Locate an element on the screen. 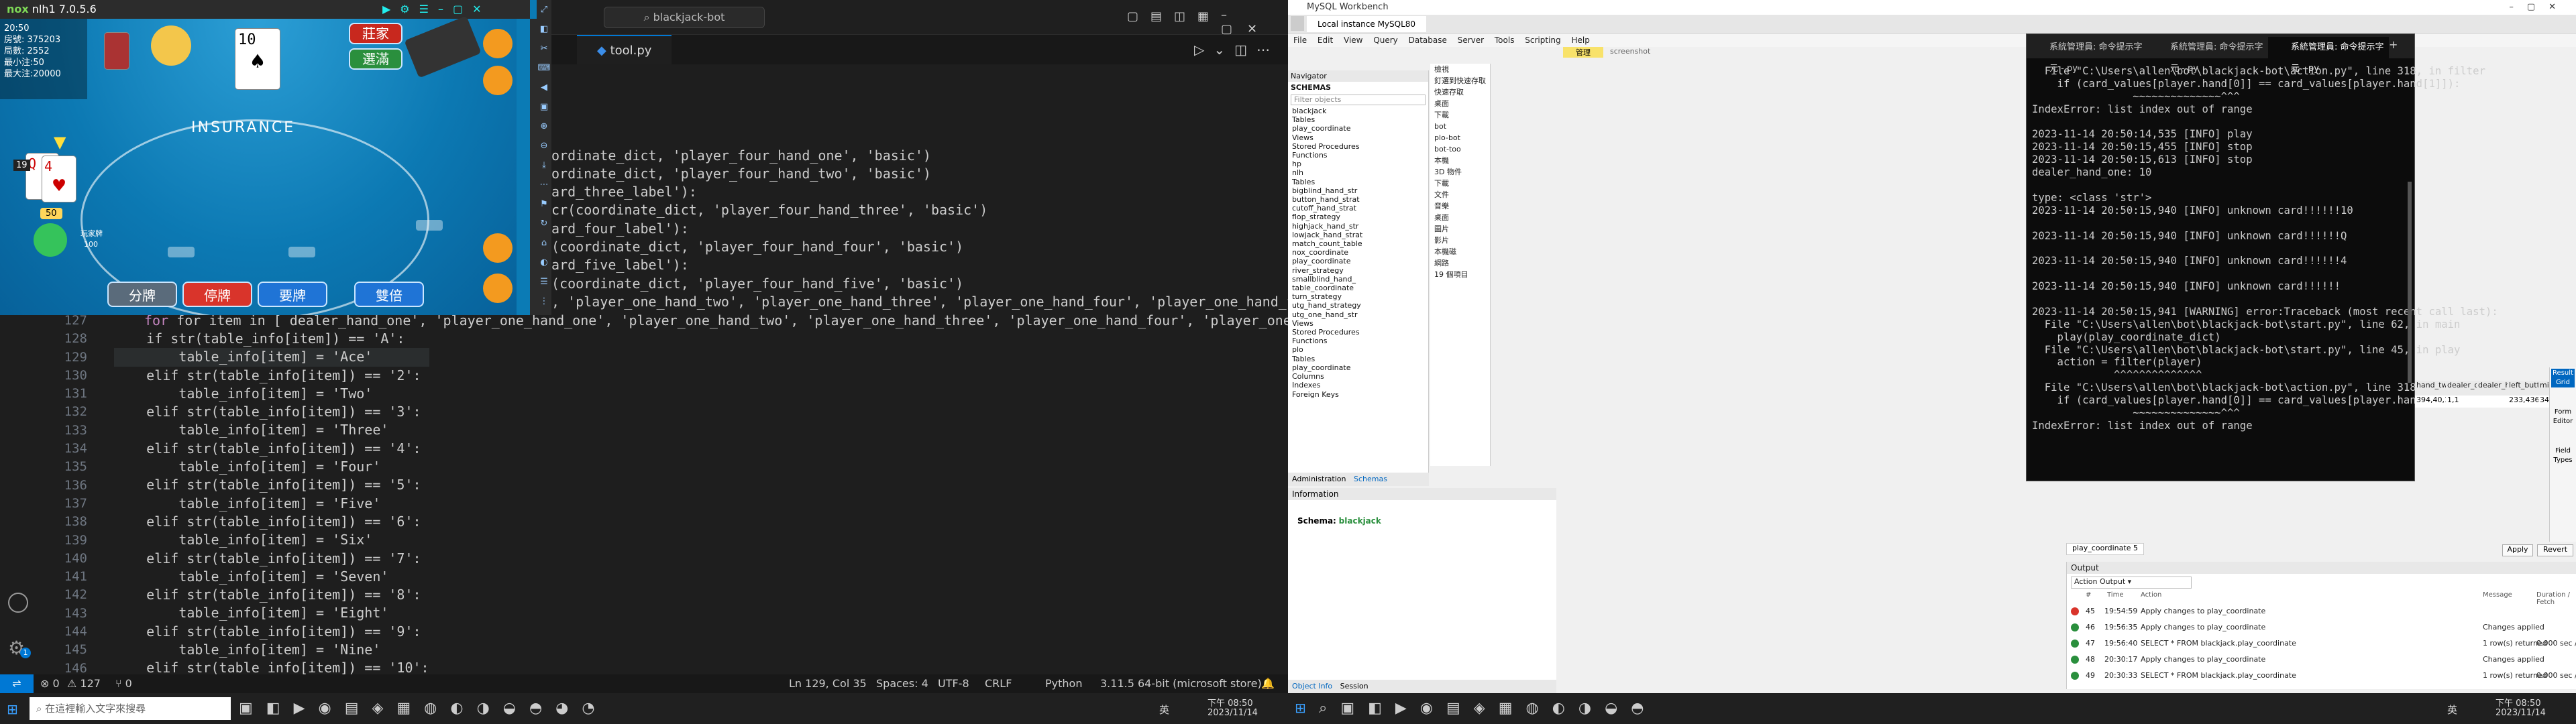  menu-database: Database is located at coordinates (1428, 40).